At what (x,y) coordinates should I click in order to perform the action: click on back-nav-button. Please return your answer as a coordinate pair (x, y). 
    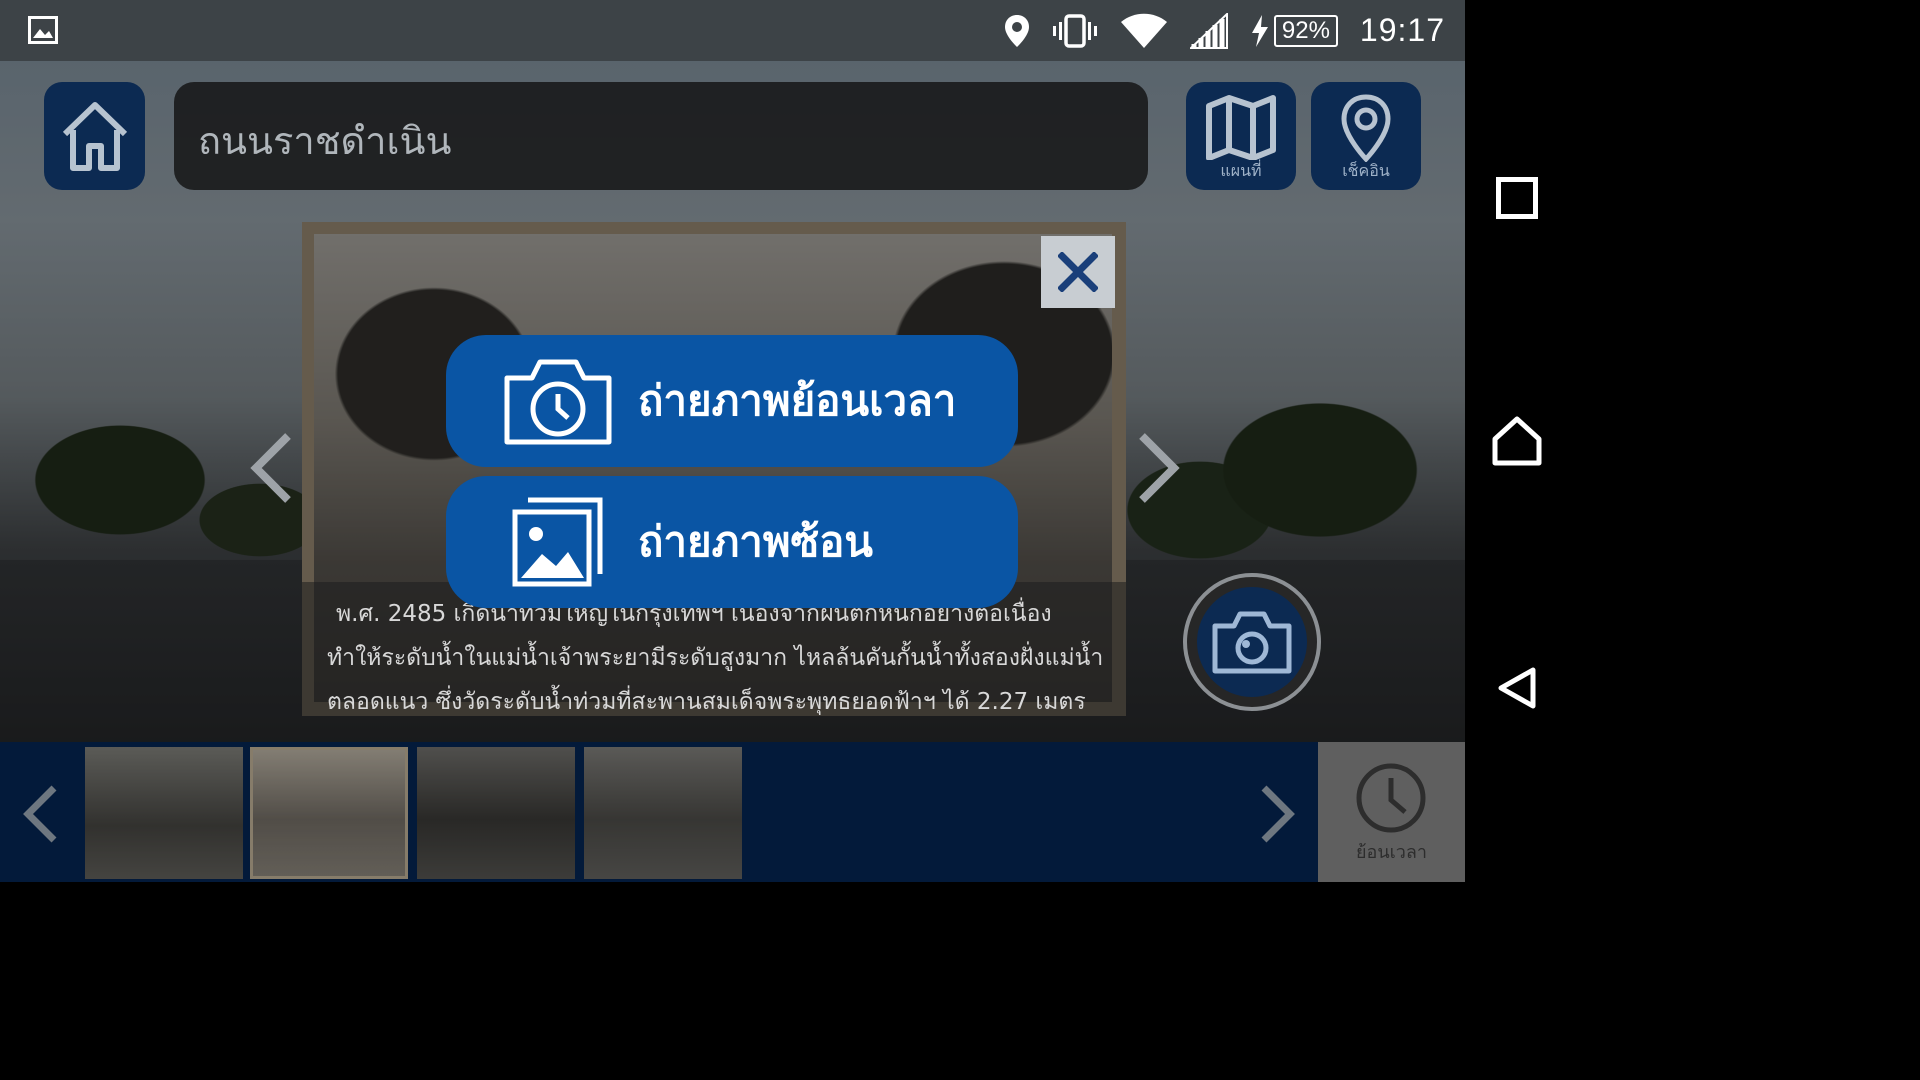
    Looking at the image, I should click on (1517, 690).